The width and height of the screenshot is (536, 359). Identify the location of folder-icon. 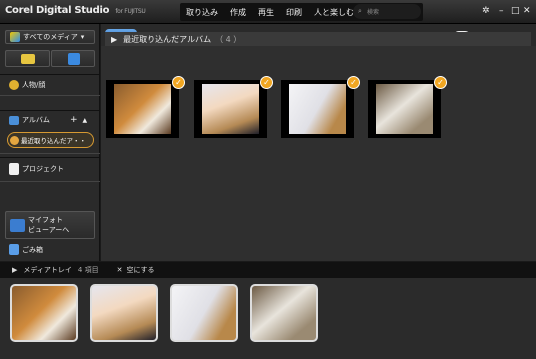
(28, 58).